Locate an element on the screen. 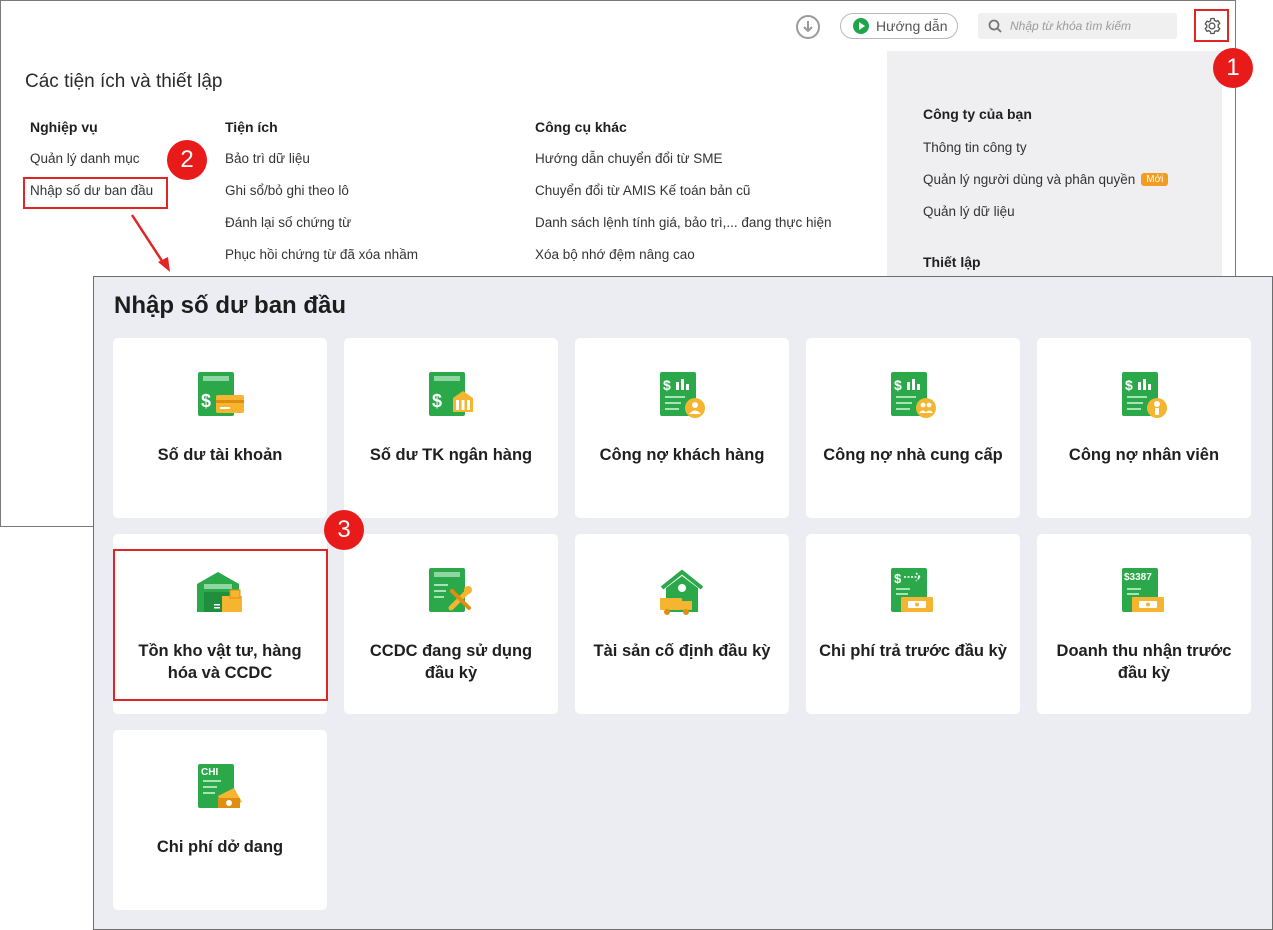  link-label: Quản lý người dùng và phân quyền is located at coordinates (1029, 179).